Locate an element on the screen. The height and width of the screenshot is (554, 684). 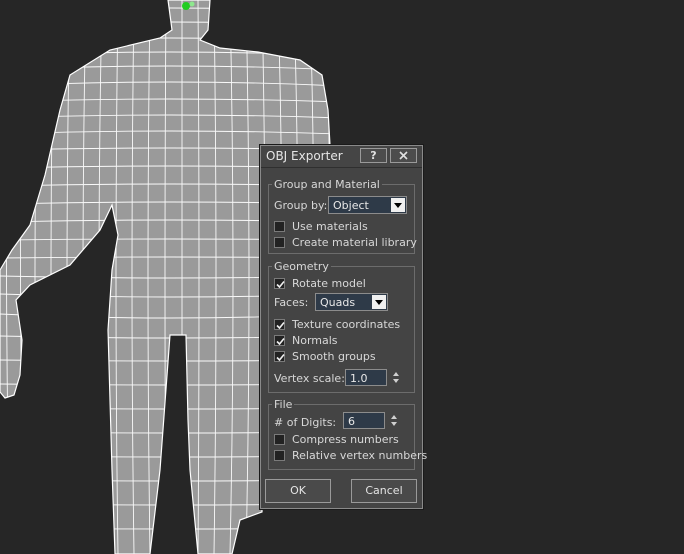
close-button is located at coordinates (403, 155).